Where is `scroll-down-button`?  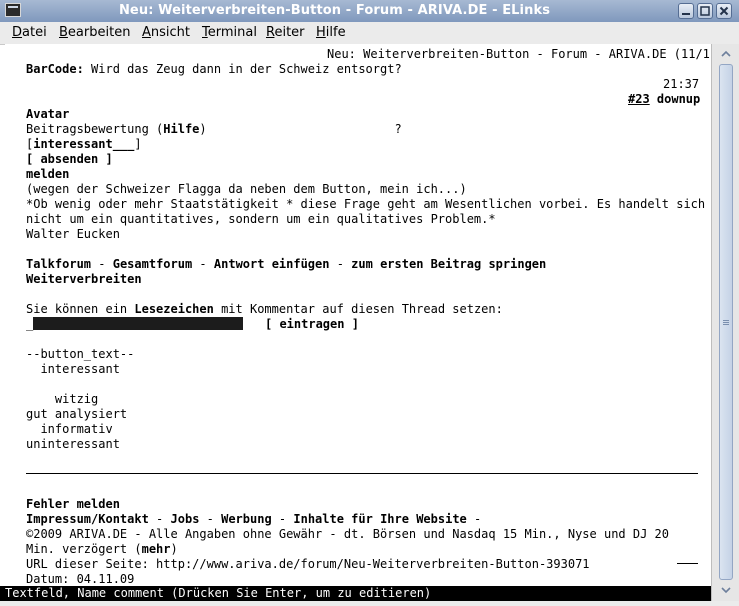
scroll-down-button is located at coordinates (726, 590).